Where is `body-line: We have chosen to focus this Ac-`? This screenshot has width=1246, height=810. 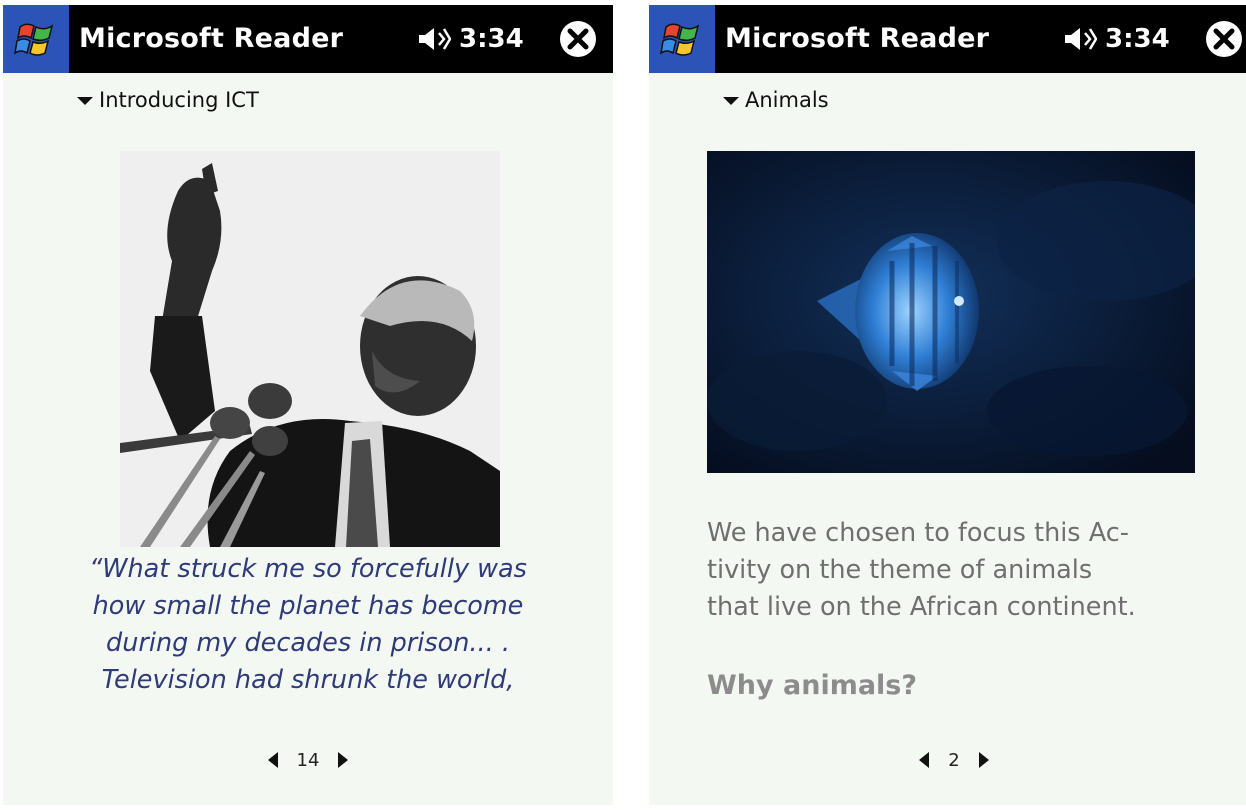
body-line: We have chosen to focus this Ac- is located at coordinates (918, 533).